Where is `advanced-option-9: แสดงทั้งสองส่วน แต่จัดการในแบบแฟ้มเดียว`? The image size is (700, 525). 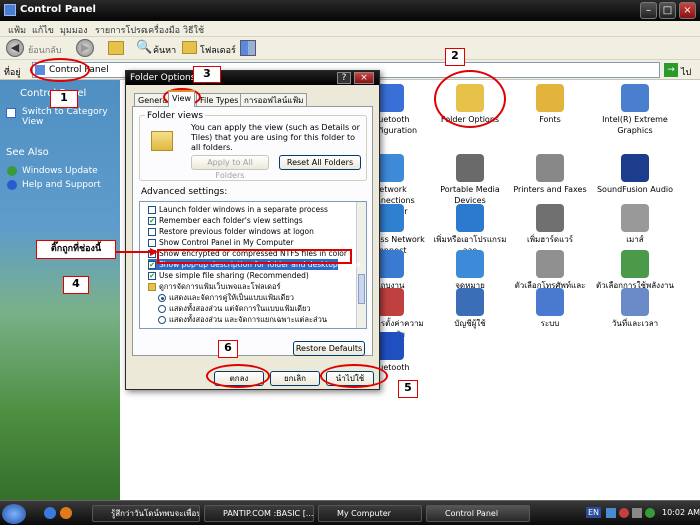 advanced-option-9: แสดงทั้งสองส่วน แต่จัดการในแบบแฟ้มเดียว is located at coordinates (234, 308).